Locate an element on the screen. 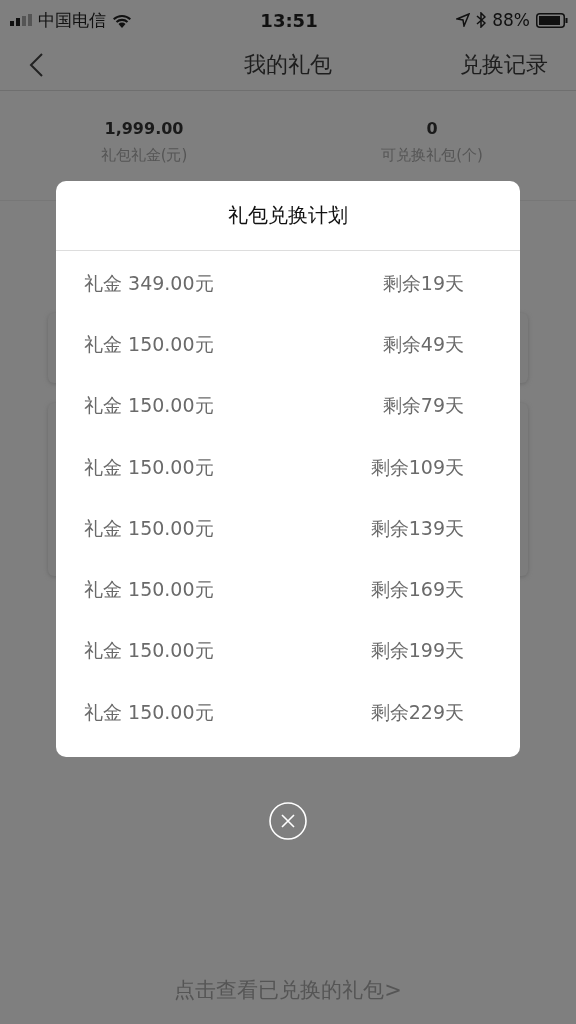  days-remaining: 剩余169天 is located at coordinates (417, 590).